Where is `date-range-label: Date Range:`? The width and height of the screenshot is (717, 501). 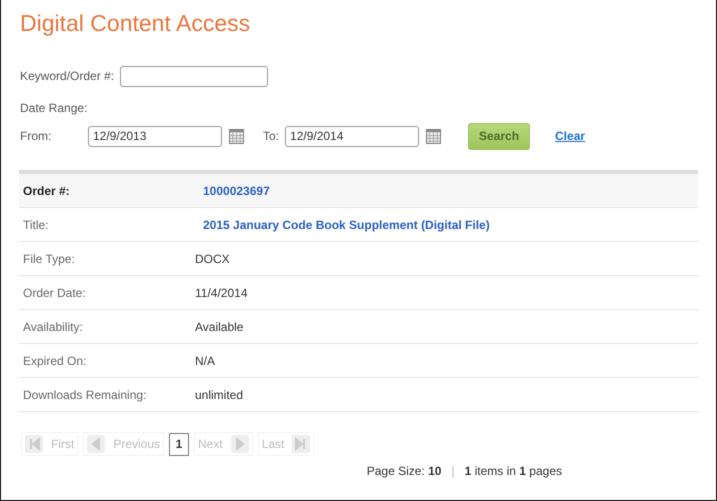 date-range-label: Date Range: is located at coordinates (54, 108).